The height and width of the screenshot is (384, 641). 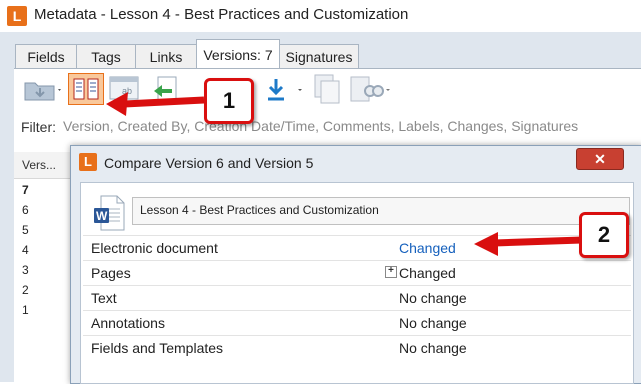 What do you see at coordinates (229, 101) in the screenshot?
I see `callout-number-1: 1` at bounding box center [229, 101].